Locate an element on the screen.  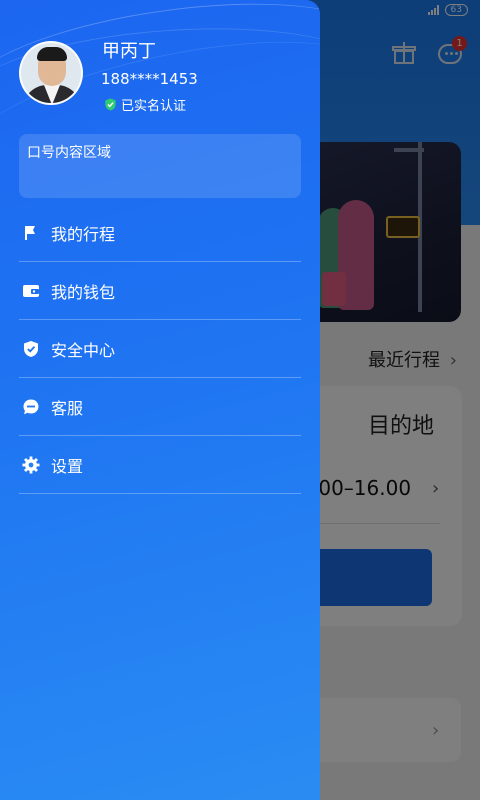
verified-check-icon is located at coordinates (110, 104).